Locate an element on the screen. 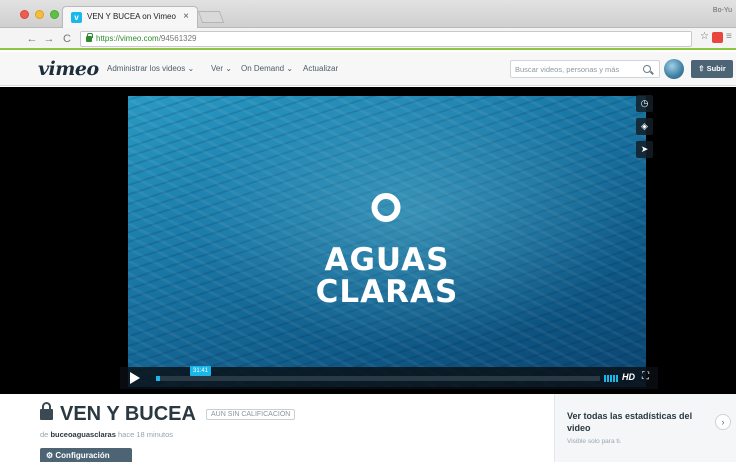 This screenshot has height=462, width=736. play-icon is located at coordinates (135, 378).